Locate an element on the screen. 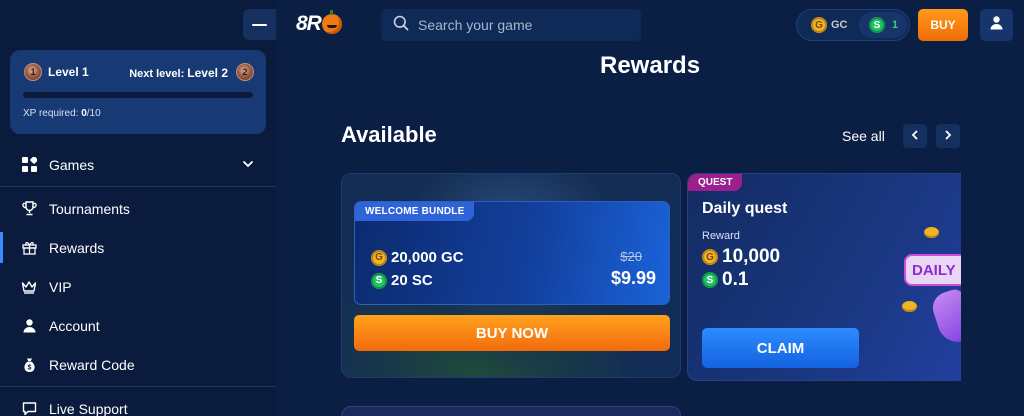 This screenshot has width=1024, height=416. search-input: Search your game is located at coordinates (511, 25).